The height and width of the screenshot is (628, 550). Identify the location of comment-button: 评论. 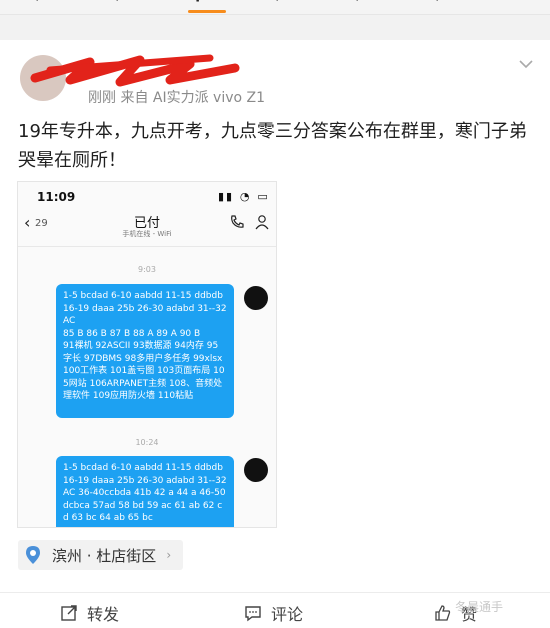
(273, 613).